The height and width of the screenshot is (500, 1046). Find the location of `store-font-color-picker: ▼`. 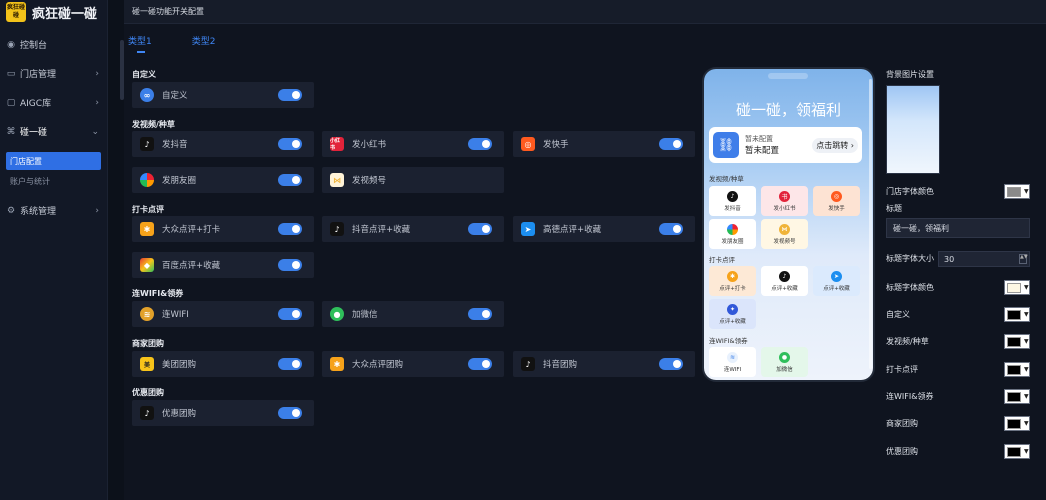

store-font-color-picker: ▼ is located at coordinates (1017, 191).